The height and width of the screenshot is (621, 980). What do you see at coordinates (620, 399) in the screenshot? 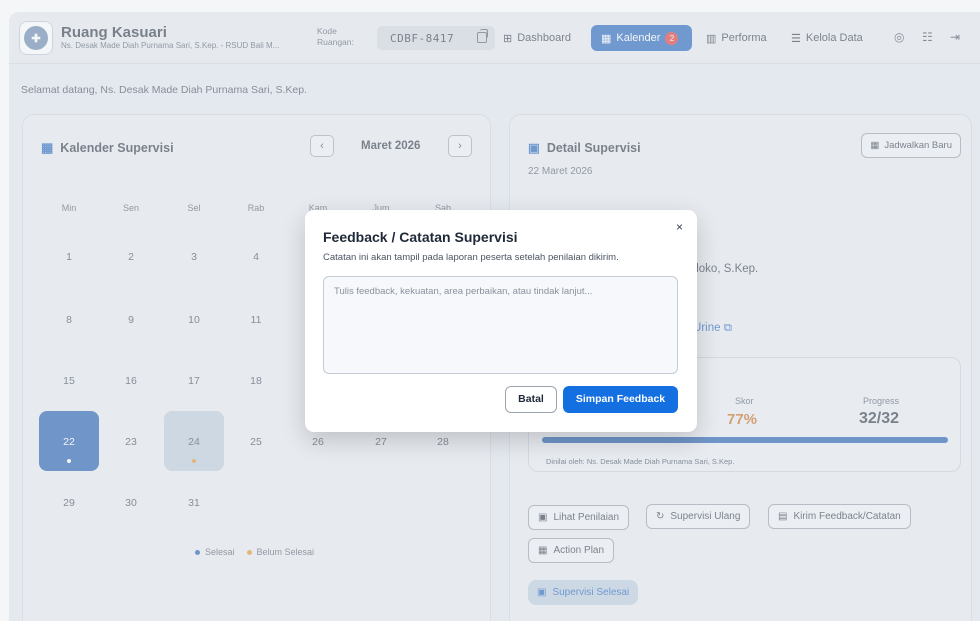
I see `save-feedback-button: Simpan Feedback` at bounding box center [620, 399].